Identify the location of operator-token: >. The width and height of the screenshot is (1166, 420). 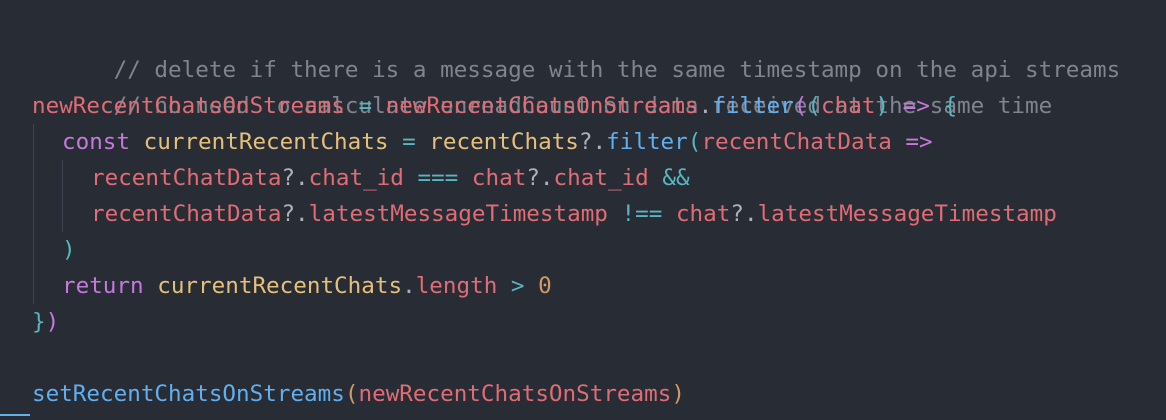
(518, 286).